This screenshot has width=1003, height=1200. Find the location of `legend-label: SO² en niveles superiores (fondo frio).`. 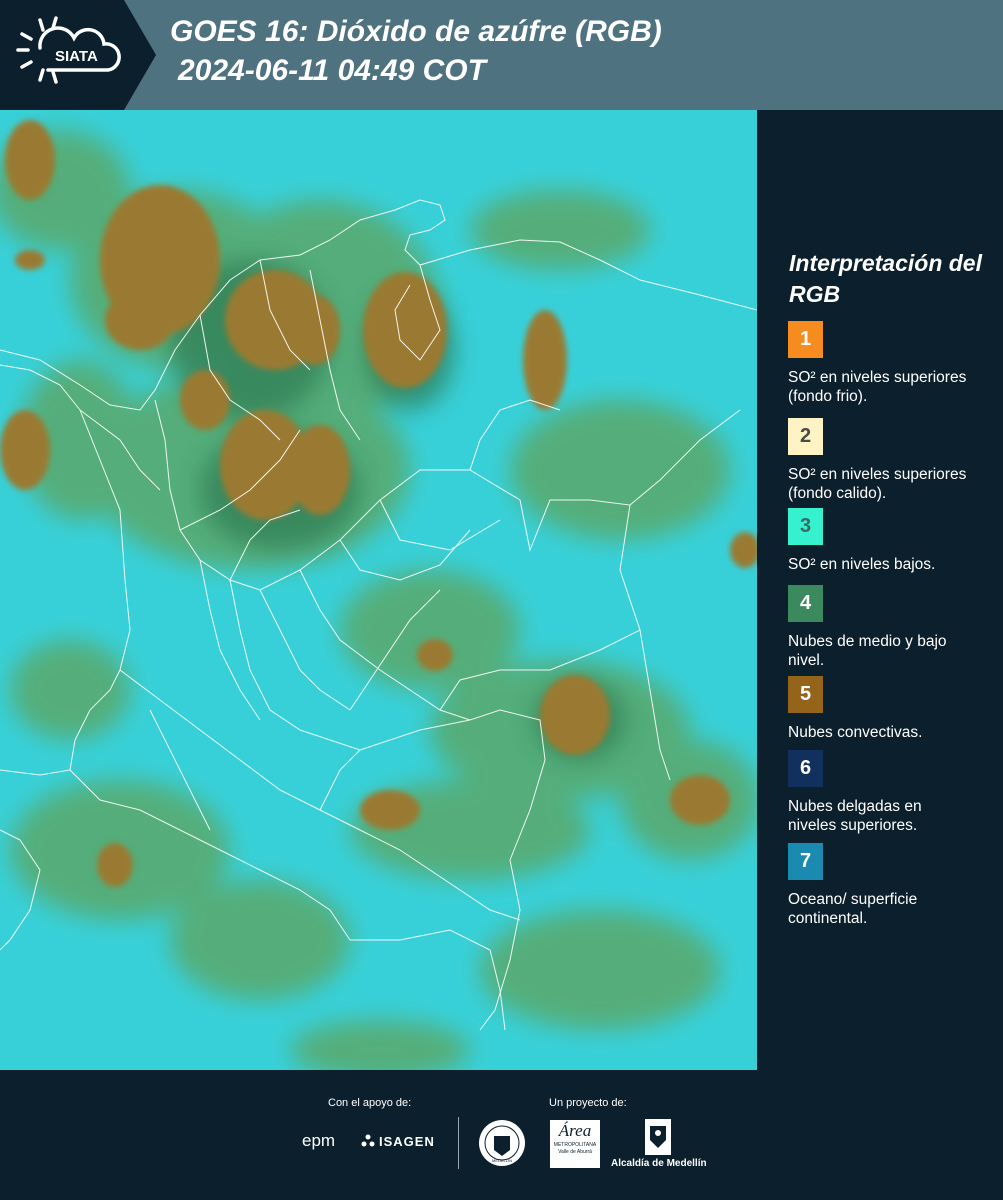

legend-label: SO² en niveles superiores (fondo frio). is located at coordinates (877, 387).